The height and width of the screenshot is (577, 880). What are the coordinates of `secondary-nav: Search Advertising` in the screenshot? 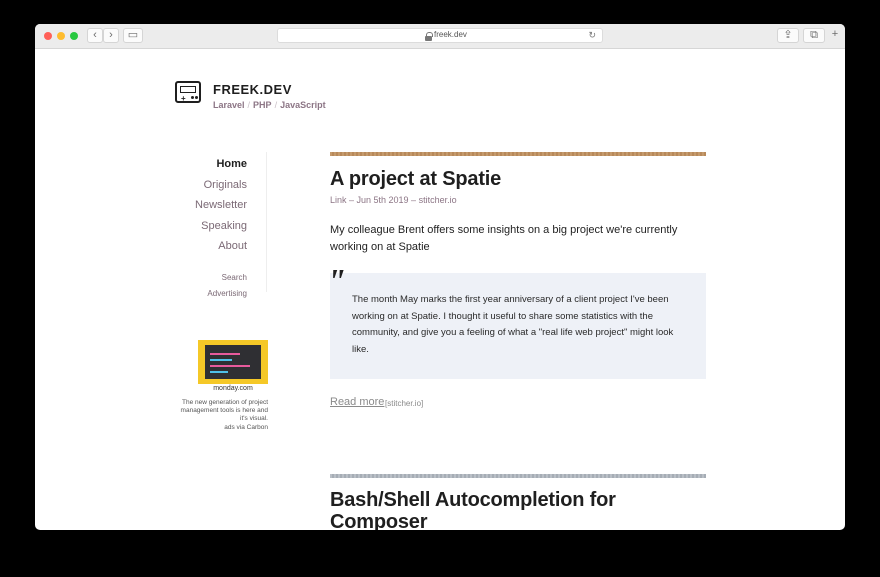 It's located at (227, 285).